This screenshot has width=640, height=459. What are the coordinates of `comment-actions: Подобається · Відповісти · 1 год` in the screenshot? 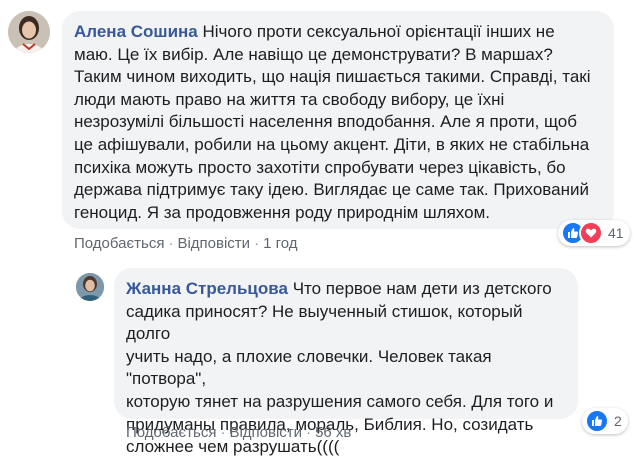 It's located at (185, 243).